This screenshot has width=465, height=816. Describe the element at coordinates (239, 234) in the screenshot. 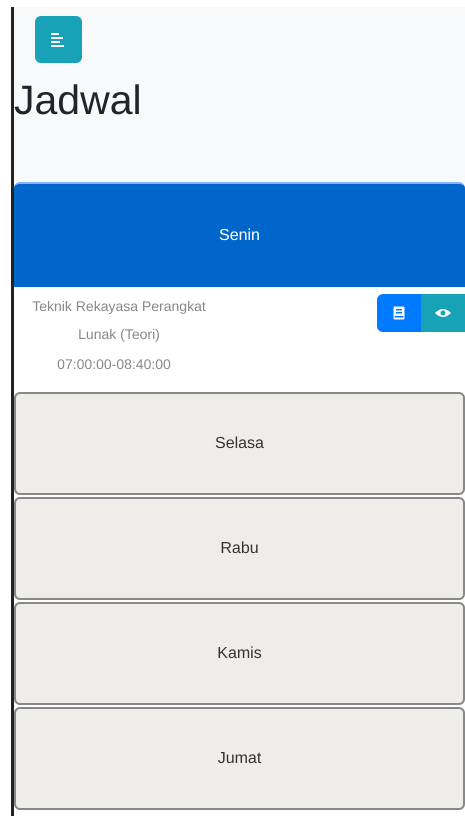

I see `day-tab: Senin` at that location.